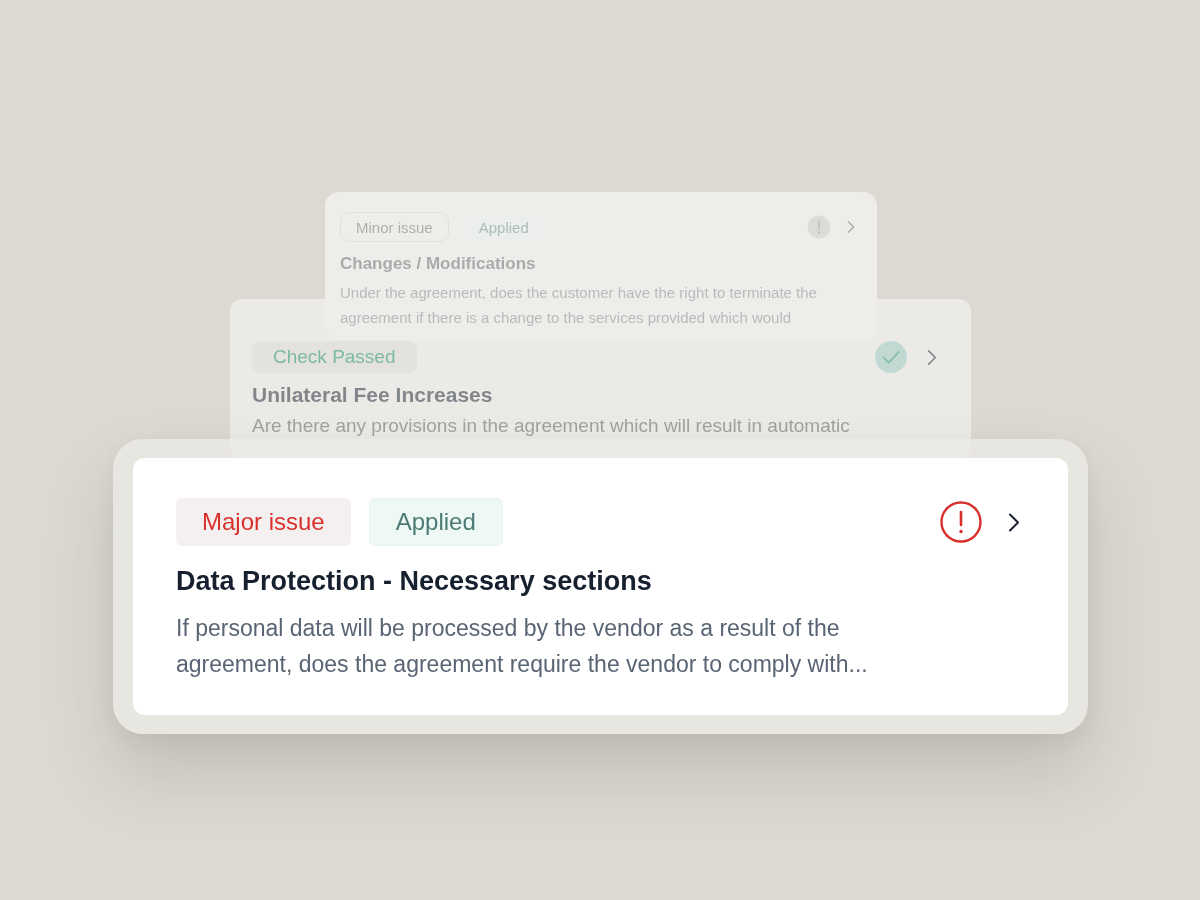  I want to click on severity-badge: Minor issue, so click(394, 227).